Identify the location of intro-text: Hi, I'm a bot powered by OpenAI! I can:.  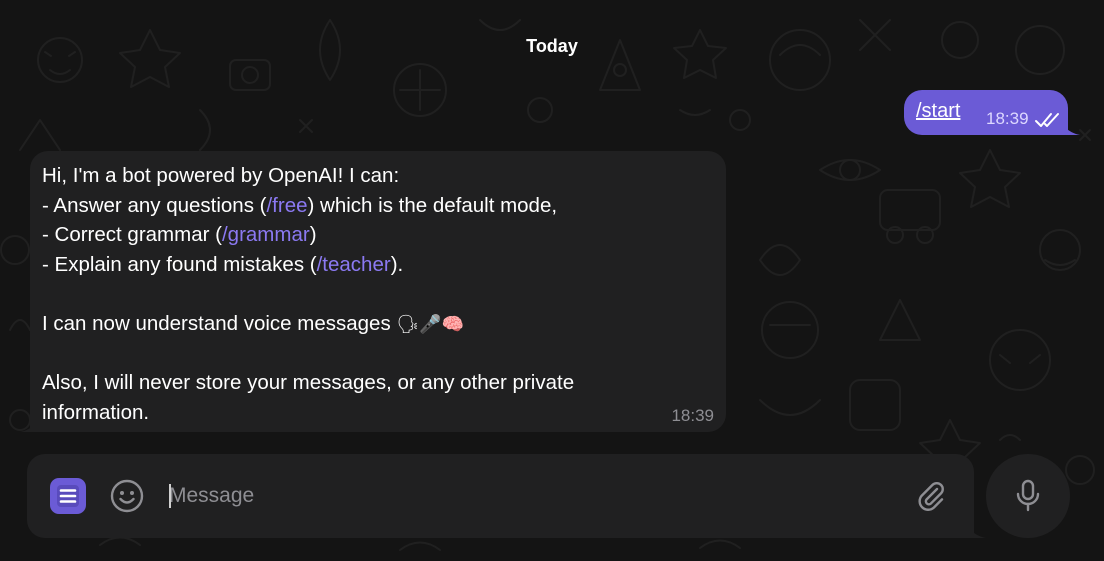
(221, 175).